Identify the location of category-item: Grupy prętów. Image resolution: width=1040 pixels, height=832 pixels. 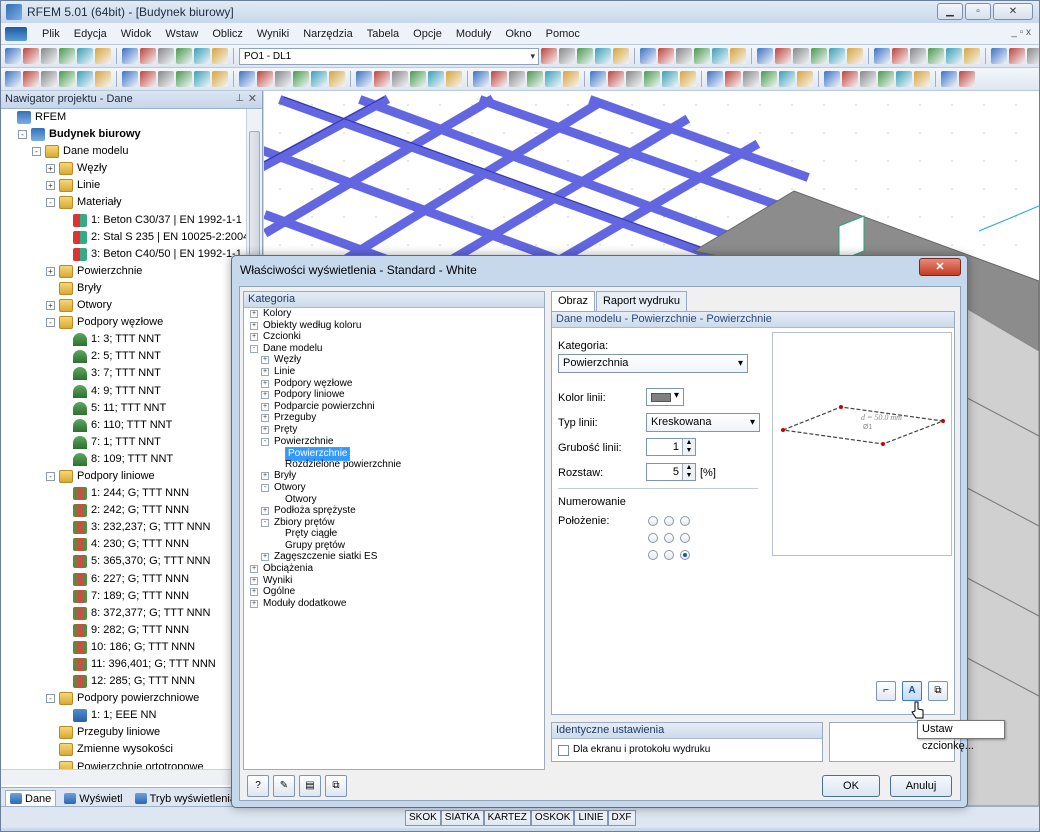
(394, 546).